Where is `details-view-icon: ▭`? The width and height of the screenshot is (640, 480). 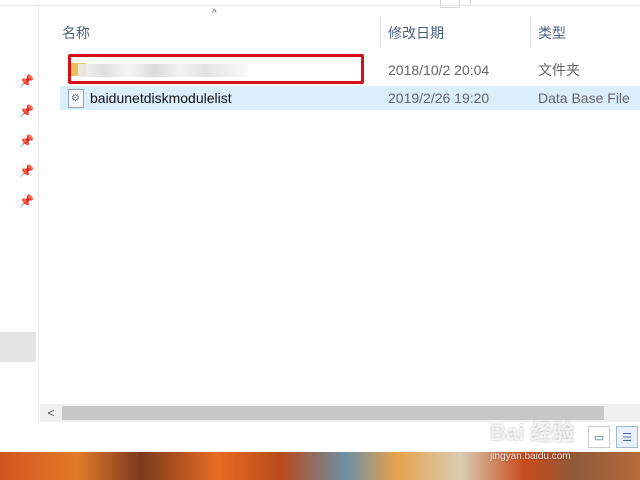 details-view-icon: ▭ is located at coordinates (599, 437).